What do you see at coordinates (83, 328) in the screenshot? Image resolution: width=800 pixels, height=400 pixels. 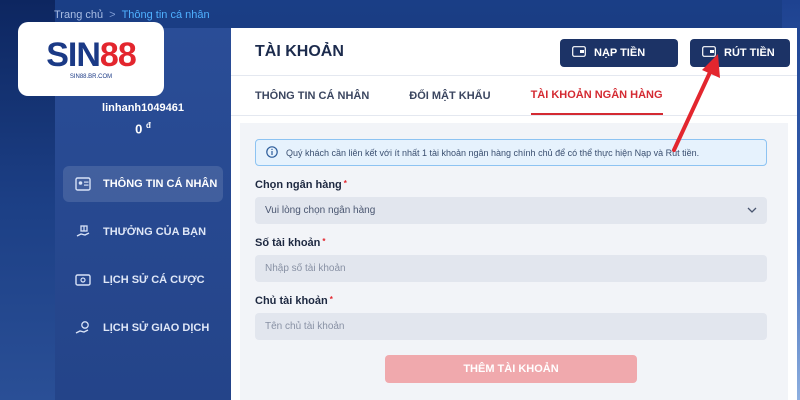 I see `money-hand-icon` at bounding box center [83, 328].